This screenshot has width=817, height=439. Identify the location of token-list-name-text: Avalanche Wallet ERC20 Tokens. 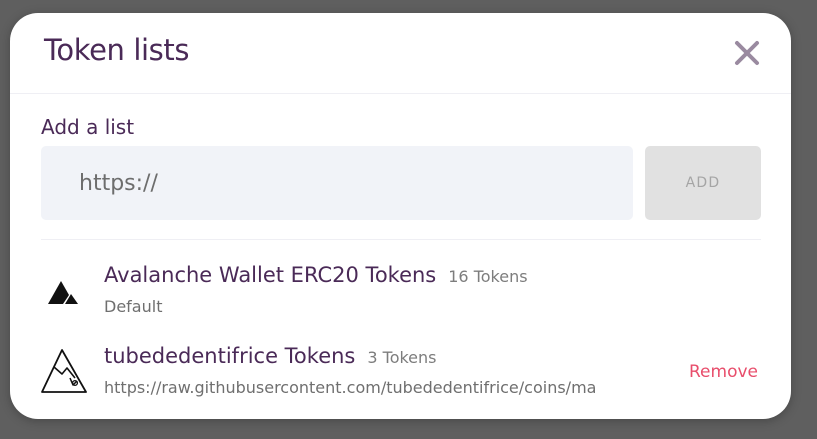
(270, 275).